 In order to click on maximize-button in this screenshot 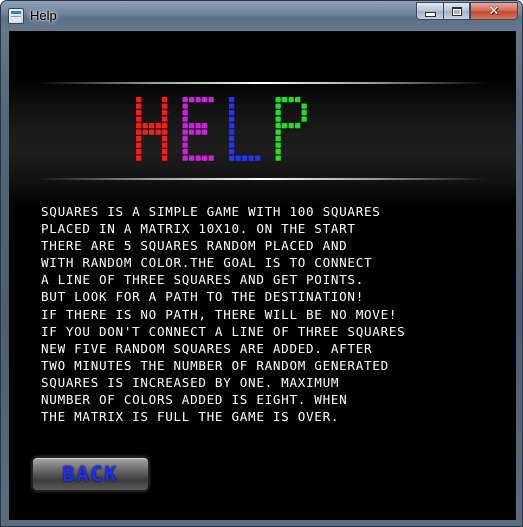, I will do `click(456, 11)`.